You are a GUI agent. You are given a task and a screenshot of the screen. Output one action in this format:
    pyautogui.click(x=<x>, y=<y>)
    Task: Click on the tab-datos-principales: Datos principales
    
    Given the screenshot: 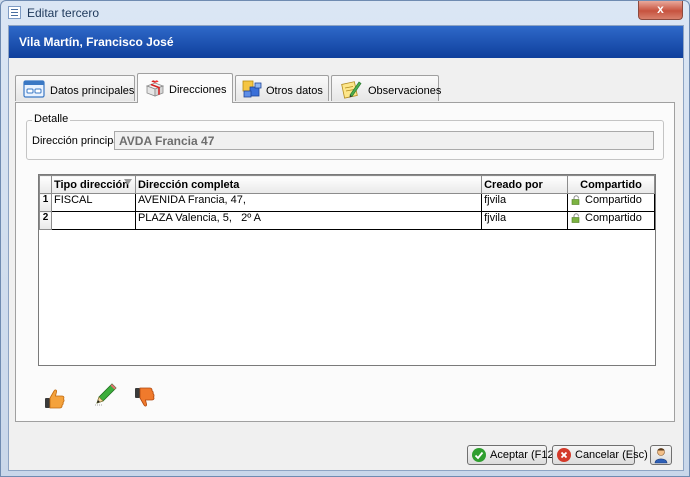 What is the action you would take?
    pyautogui.click(x=75, y=88)
    